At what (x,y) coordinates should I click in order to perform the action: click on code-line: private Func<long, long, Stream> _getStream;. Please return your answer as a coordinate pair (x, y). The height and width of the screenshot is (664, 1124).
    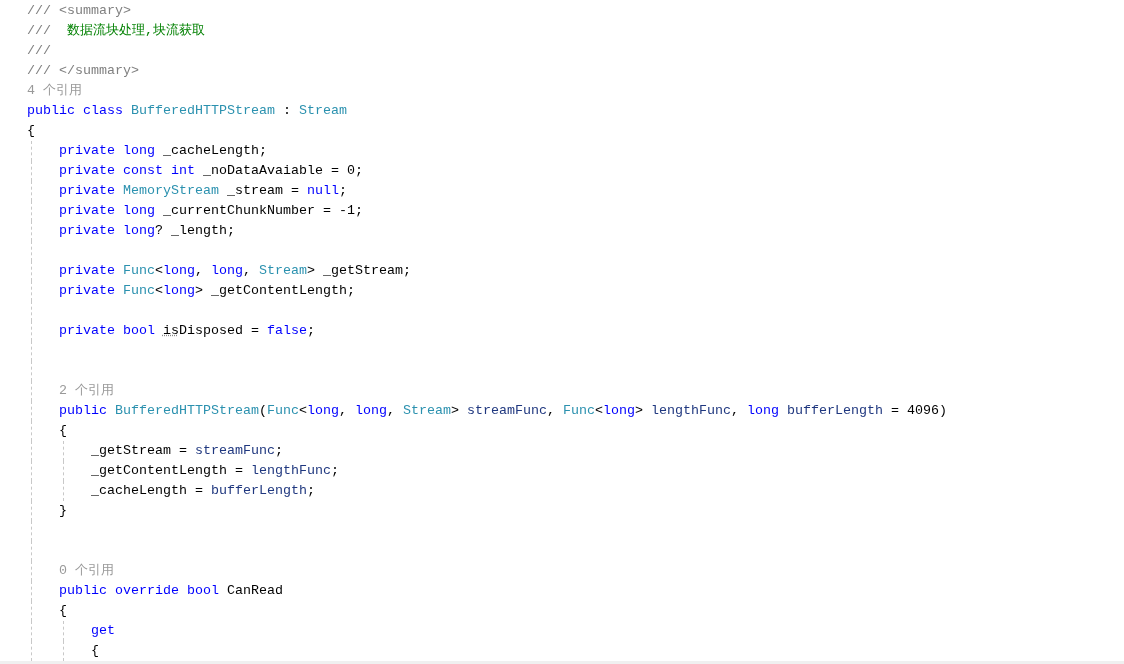
    Looking at the image, I should click on (234, 271).